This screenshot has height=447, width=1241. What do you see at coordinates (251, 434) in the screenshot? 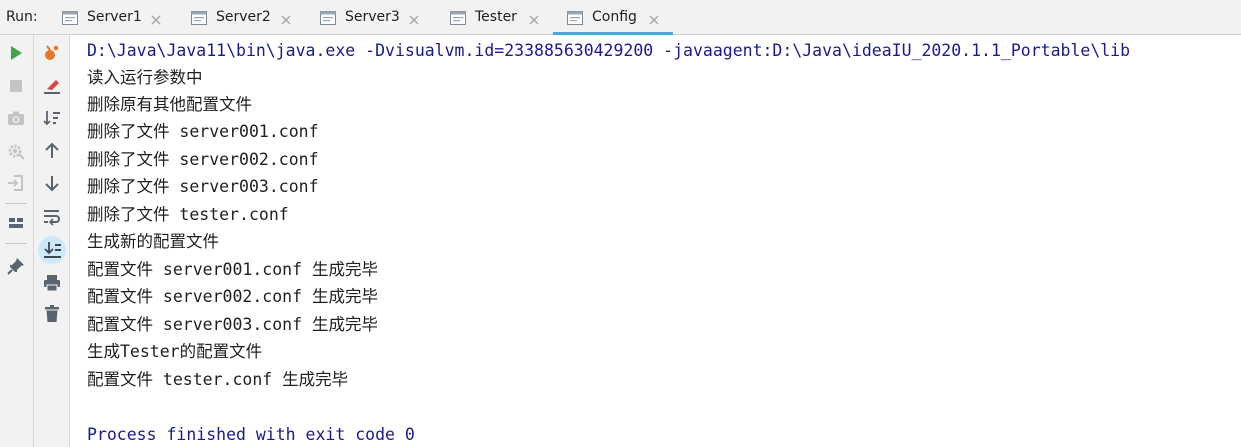
I see `process-exit-message: Process finished with exit code 0` at bounding box center [251, 434].